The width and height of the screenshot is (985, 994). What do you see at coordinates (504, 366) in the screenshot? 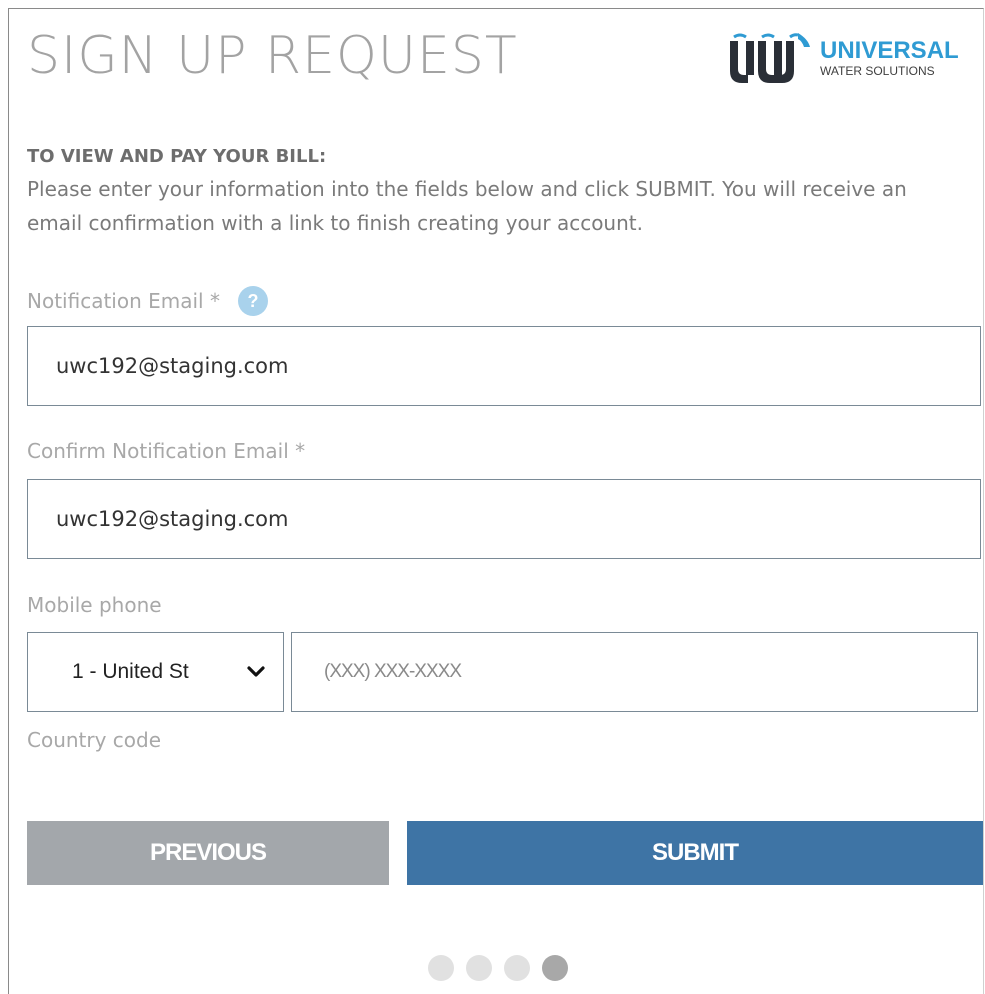
I see `notification-email-input` at bounding box center [504, 366].